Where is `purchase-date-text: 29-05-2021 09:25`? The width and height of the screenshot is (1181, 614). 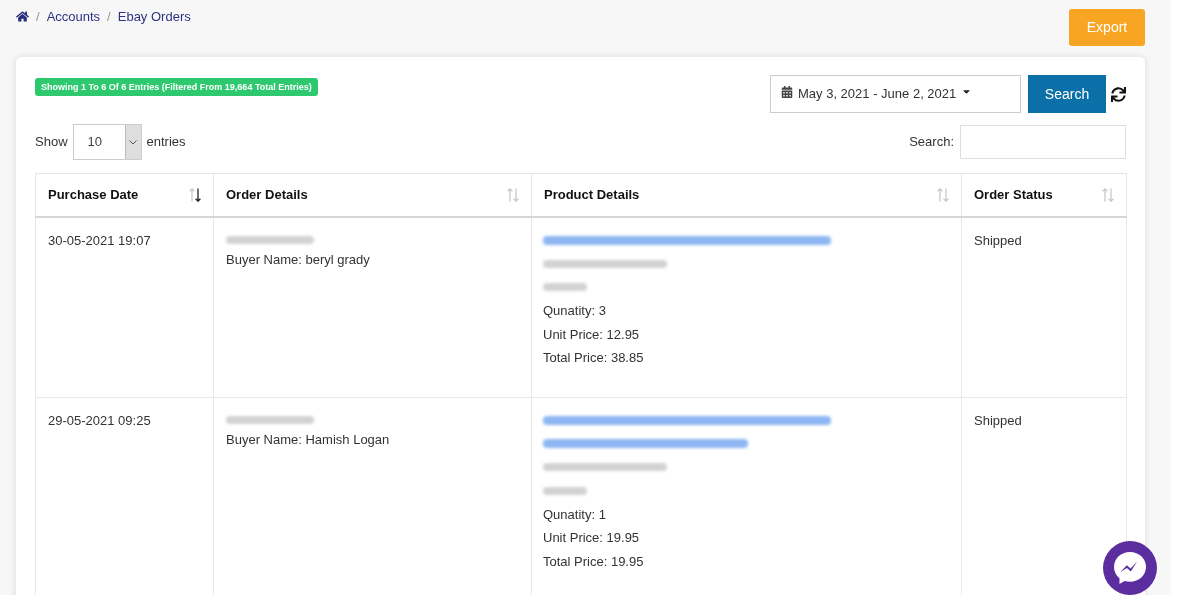 purchase-date-text: 29-05-2021 09:25 is located at coordinates (99, 420).